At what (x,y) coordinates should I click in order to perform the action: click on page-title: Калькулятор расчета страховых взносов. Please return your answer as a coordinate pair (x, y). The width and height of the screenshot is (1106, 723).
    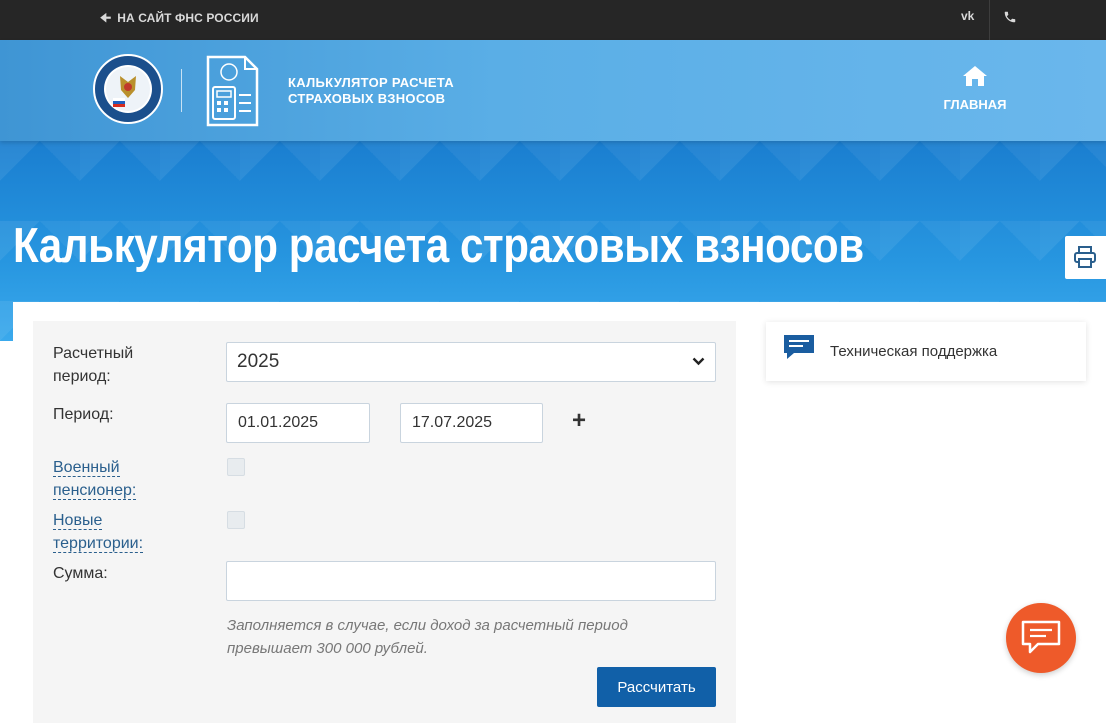
    Looking at the image, I should click on (438, 246).